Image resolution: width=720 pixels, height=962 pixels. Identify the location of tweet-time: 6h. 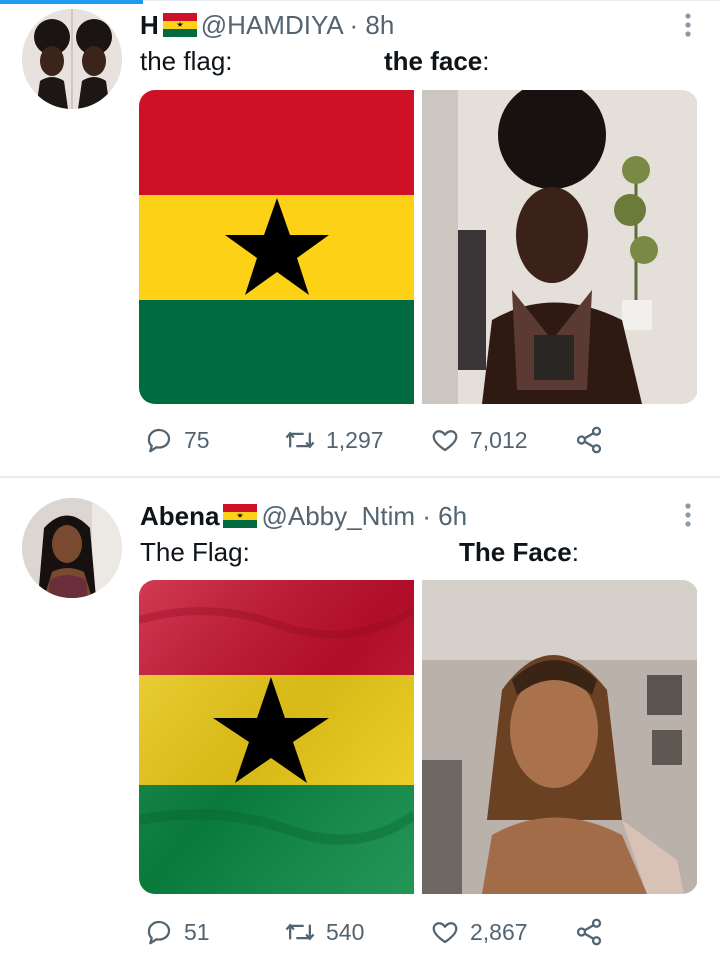
(452, 516).